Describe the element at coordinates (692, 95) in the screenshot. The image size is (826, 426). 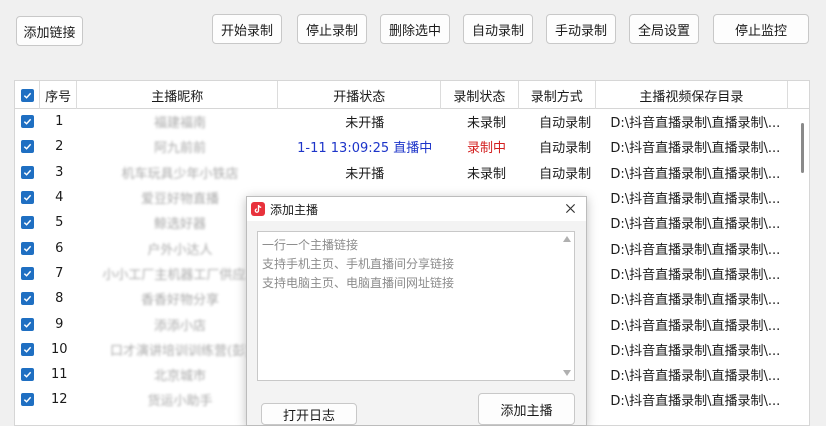
I see `header-save-dir: 主播视频保存目录` at that location.